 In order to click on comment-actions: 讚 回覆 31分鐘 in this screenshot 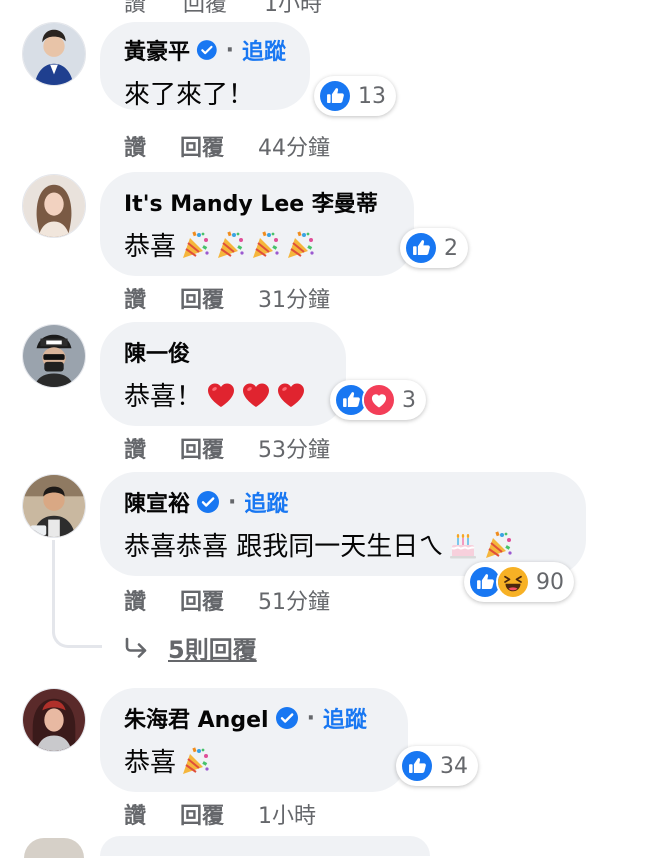, I will do `click(227, 298)`.